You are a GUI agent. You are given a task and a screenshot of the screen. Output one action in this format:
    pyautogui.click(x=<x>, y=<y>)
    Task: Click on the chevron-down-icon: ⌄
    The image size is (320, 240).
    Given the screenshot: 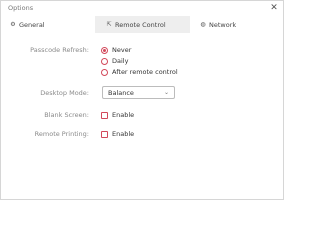 What is the action you would take?
    pyautogui.click(x=166, y=92)
    